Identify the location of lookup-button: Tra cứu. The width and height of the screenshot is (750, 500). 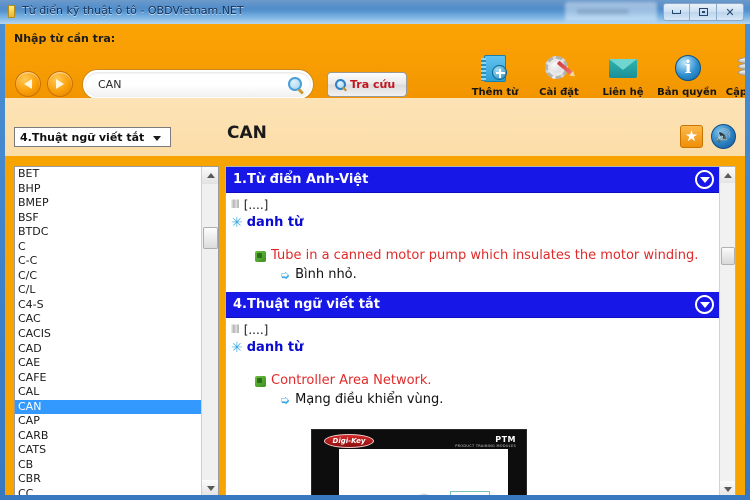
(367, 84).